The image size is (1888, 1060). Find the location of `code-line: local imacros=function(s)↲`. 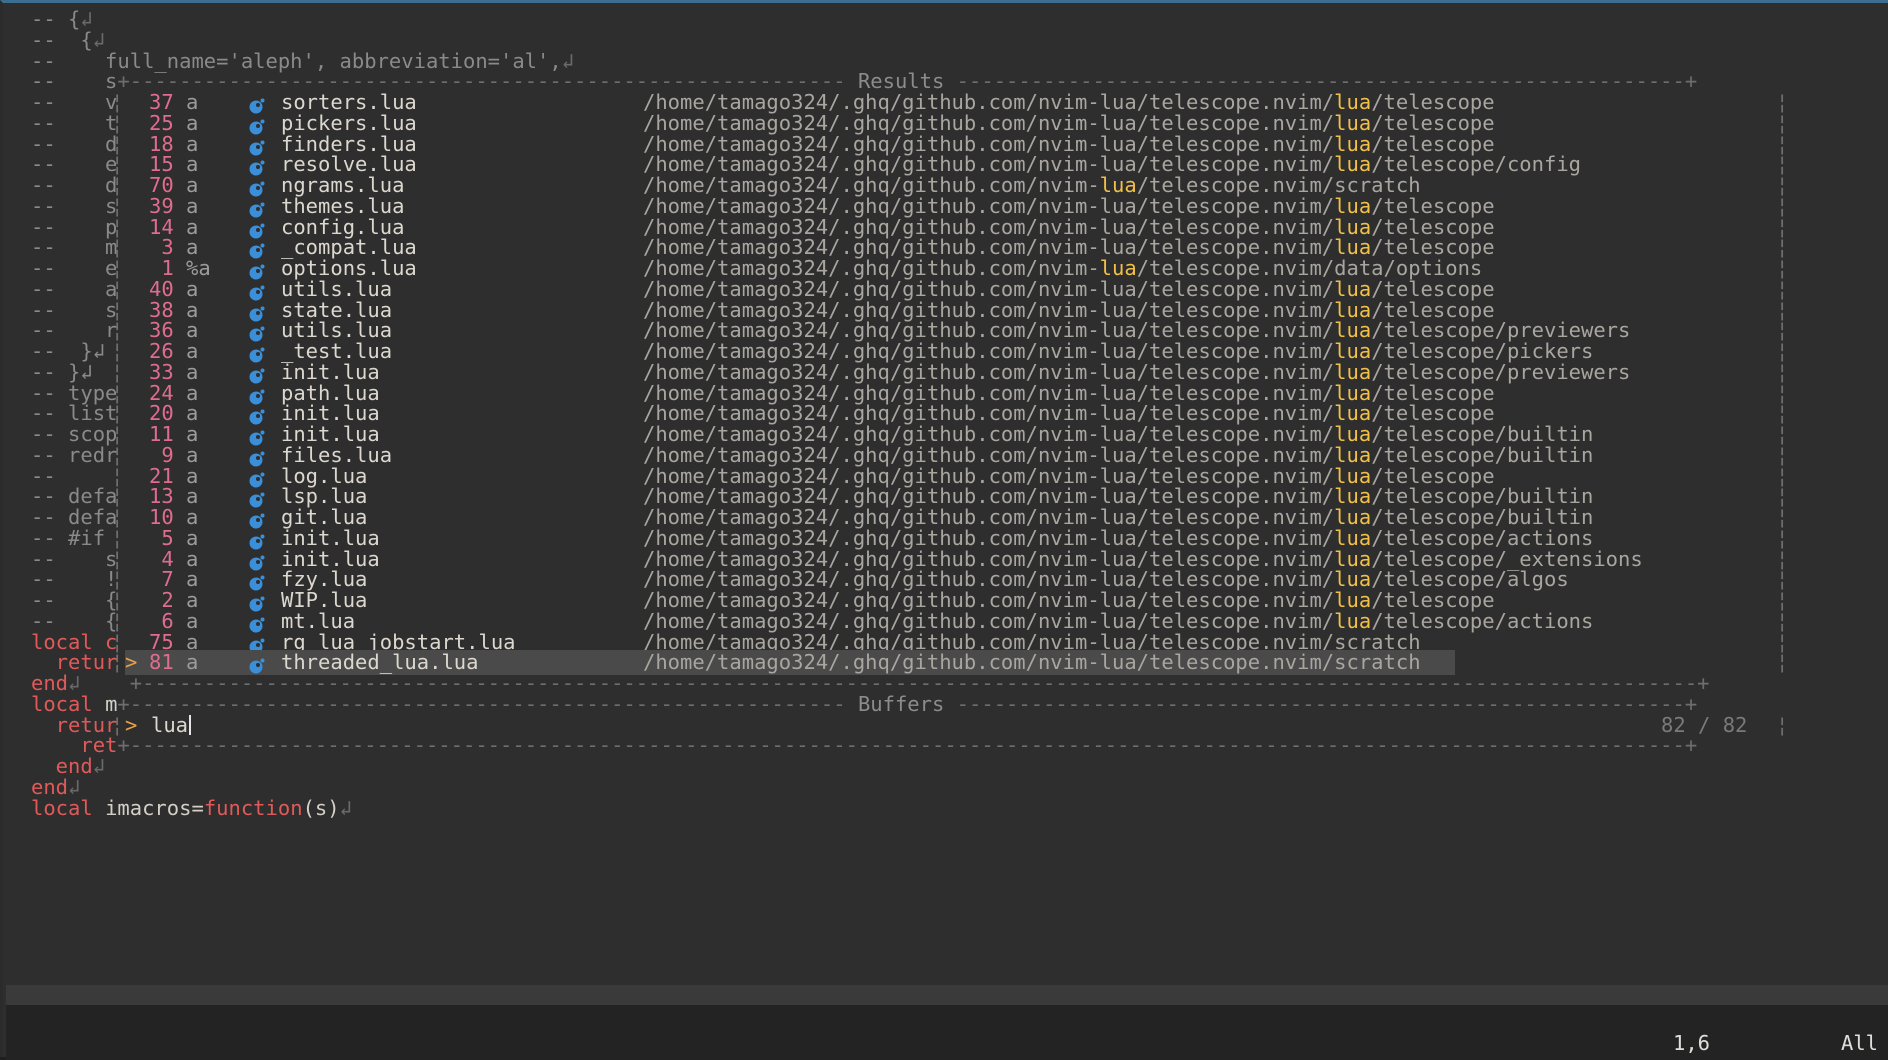

code-line: local imacros=function(s)↲ is located at coordinates (957, 808).